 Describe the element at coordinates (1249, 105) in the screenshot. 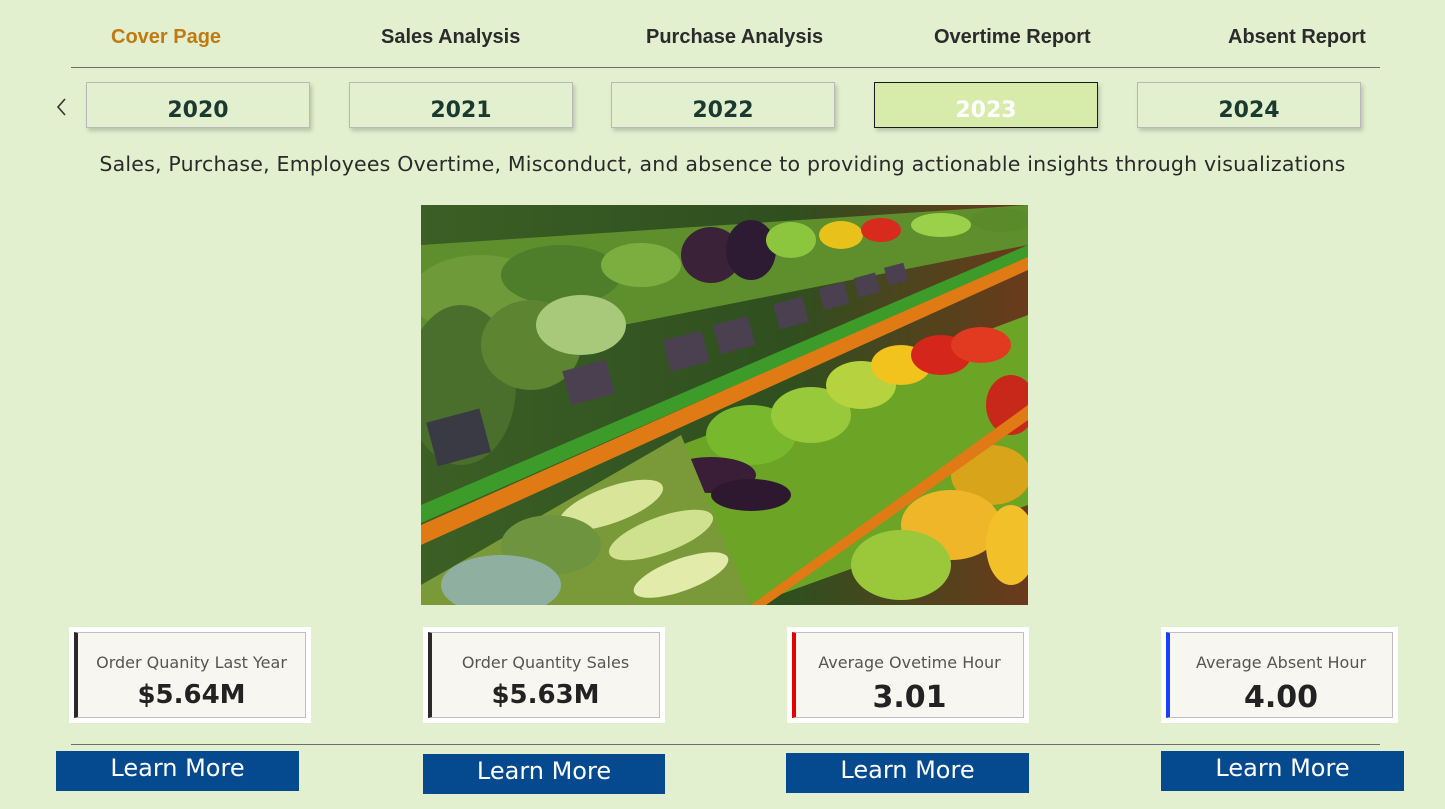

I see `year-button-2024: 2024` at that location.